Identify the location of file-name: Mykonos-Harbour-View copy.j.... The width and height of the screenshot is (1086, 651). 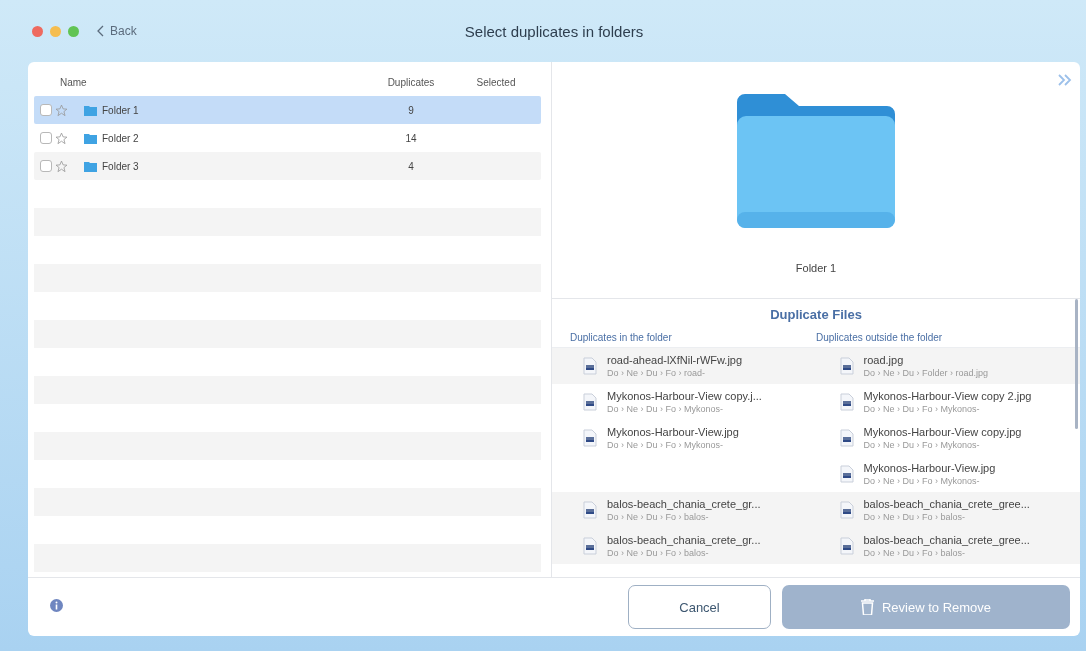
(684, 396).